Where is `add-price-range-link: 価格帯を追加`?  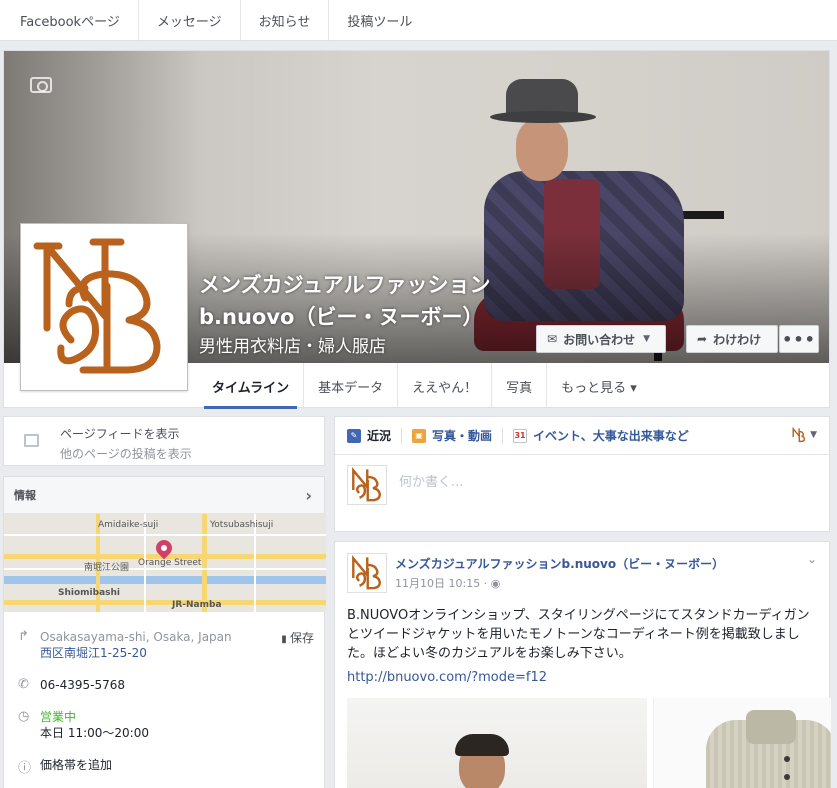 add-price-range-link: 価格帯を追加 is located at coordinates (76, 765).